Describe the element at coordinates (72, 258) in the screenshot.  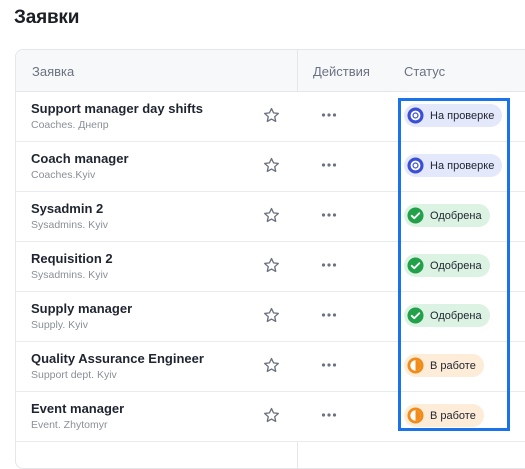
I see `request-title: Requisition 2` at that location.